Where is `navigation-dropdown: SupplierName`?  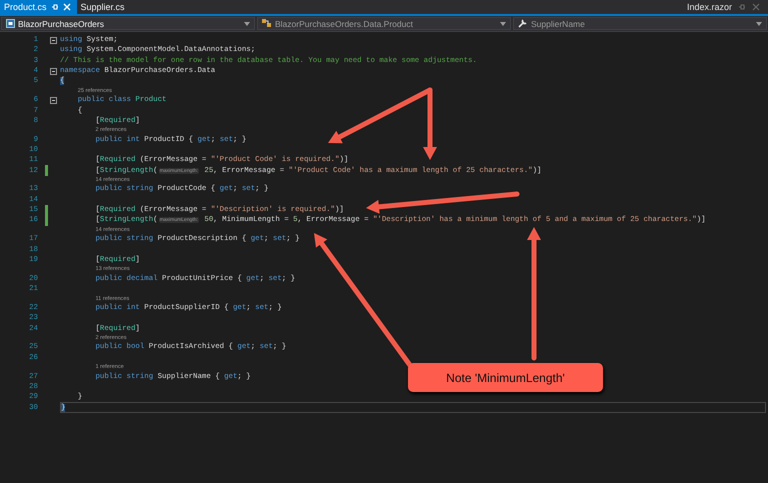
navigation-dropdown: SupplierName is located at coordinates (640, 23).